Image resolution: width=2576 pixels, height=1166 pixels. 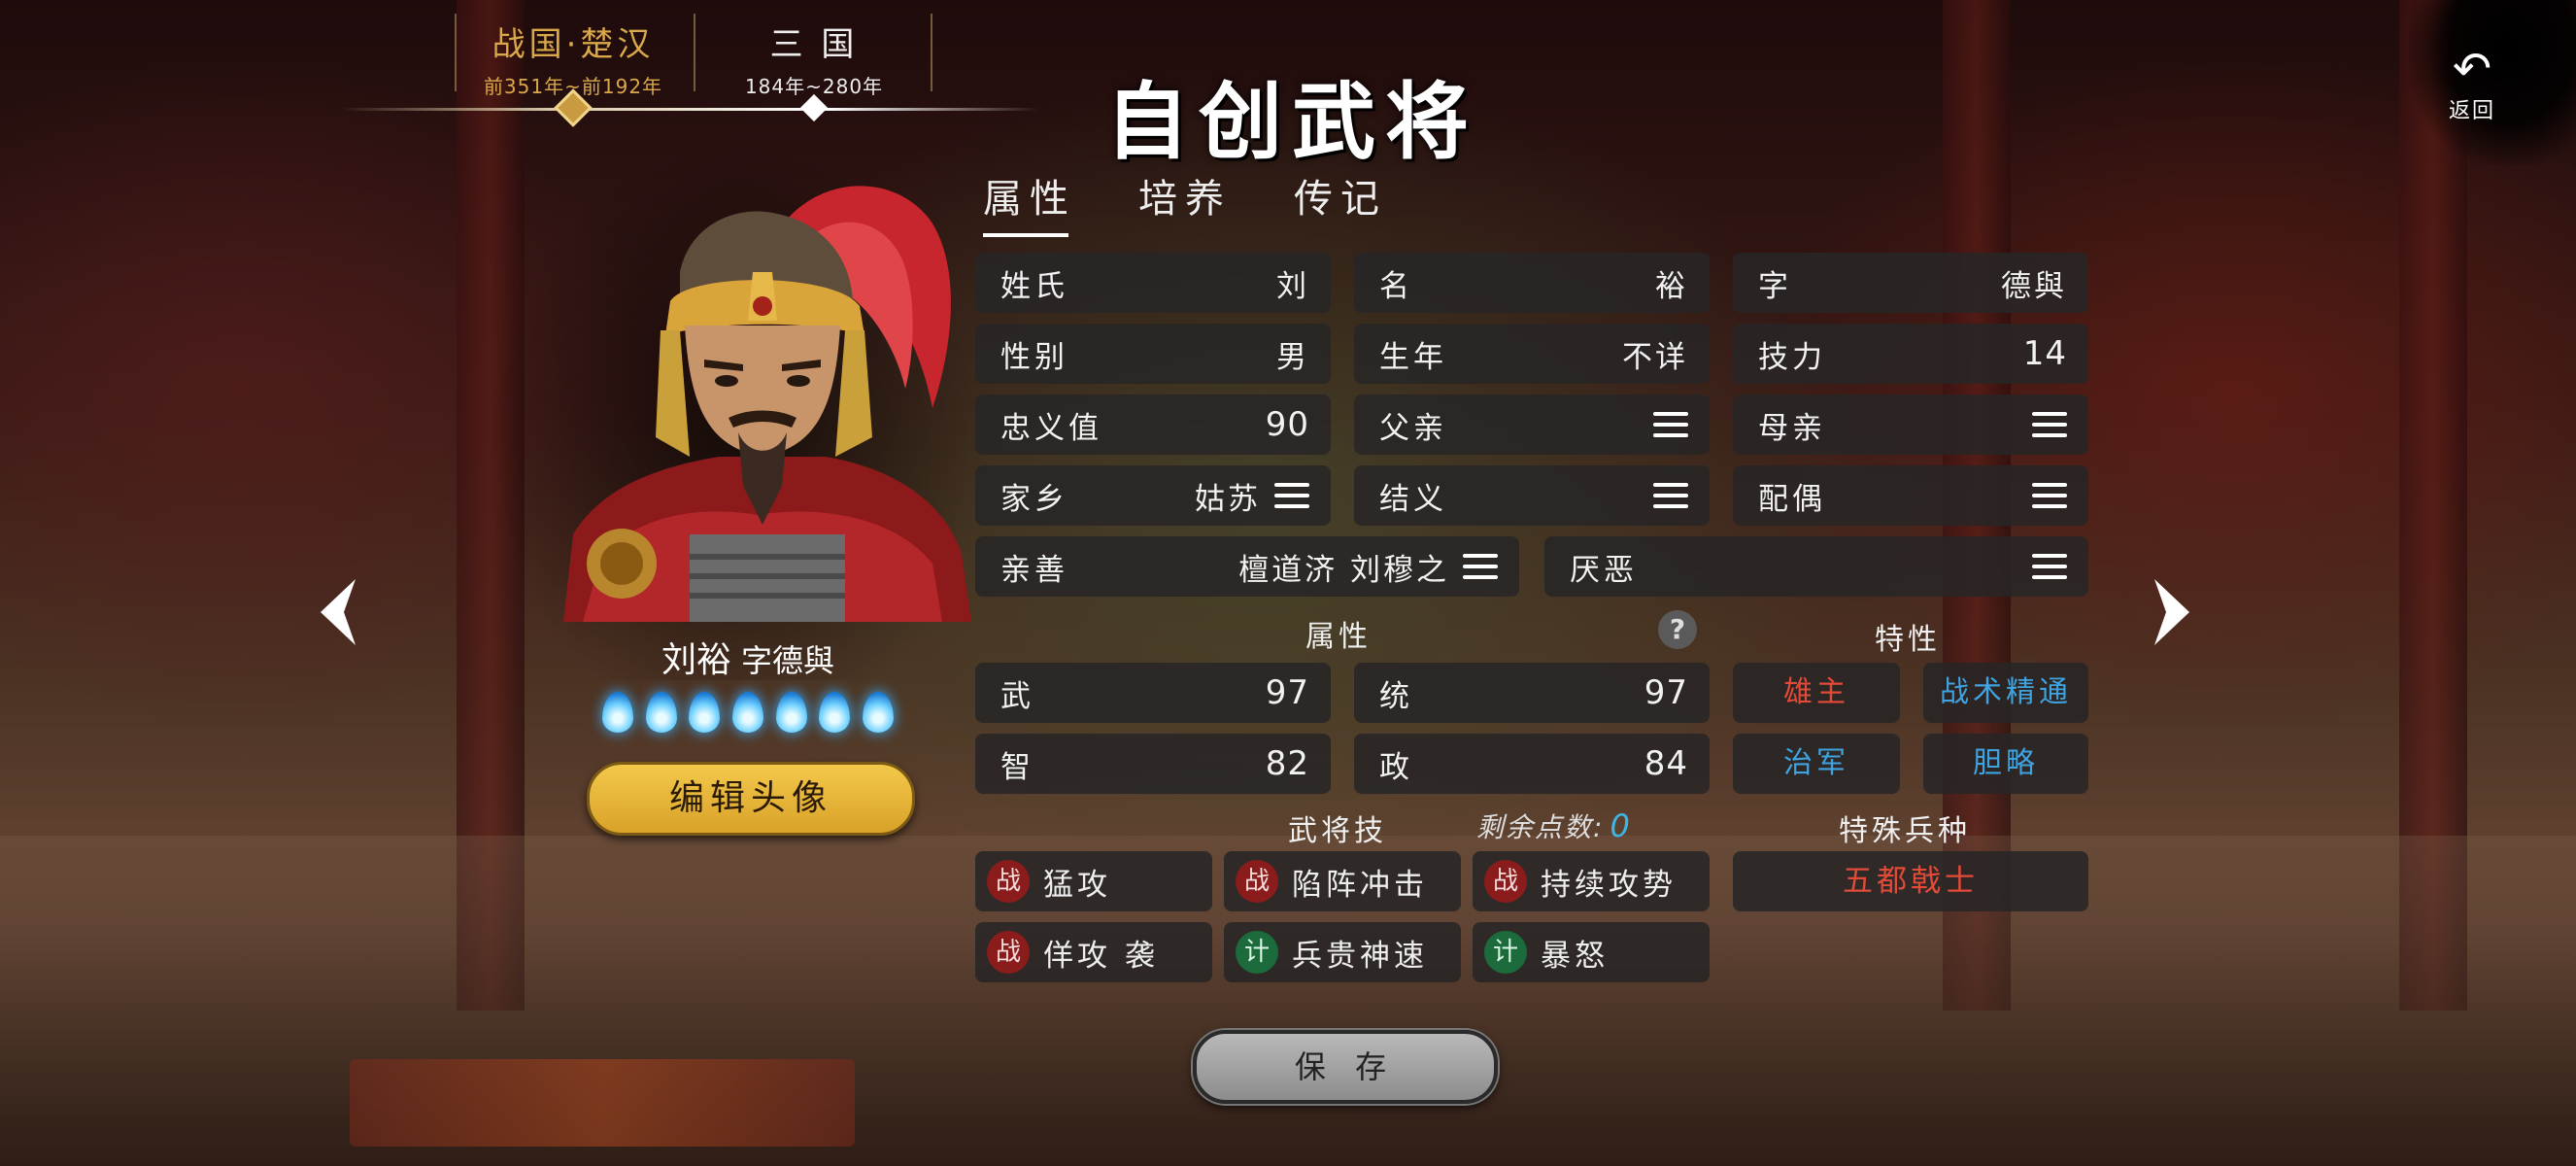 I want to click on page-title: 自创武将, so click(x=1291, y=122).